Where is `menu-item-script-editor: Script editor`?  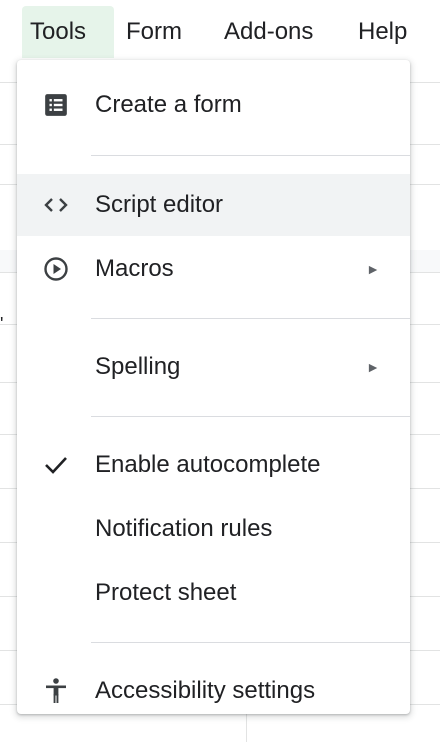 menu-item-script-editor: Script editor is located at coordinates (213, 205).